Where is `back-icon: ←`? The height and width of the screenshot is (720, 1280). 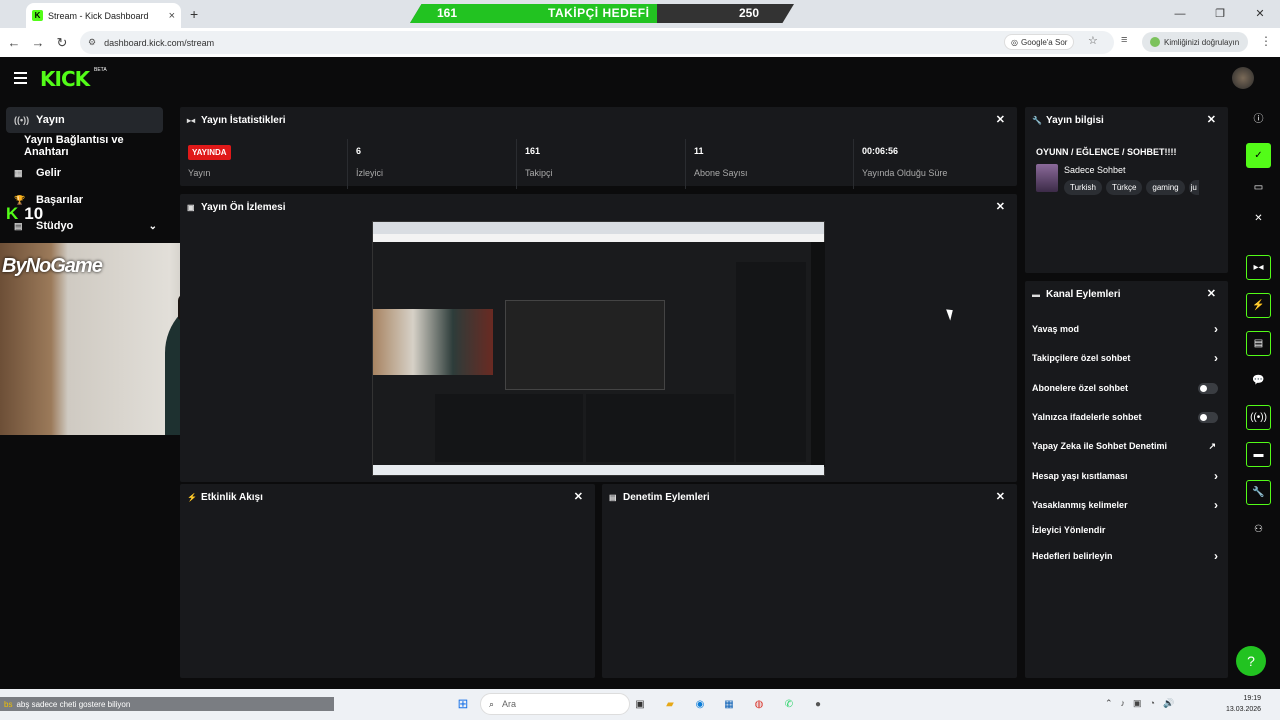 back-icon: ← is located at coordinates (14, 42).